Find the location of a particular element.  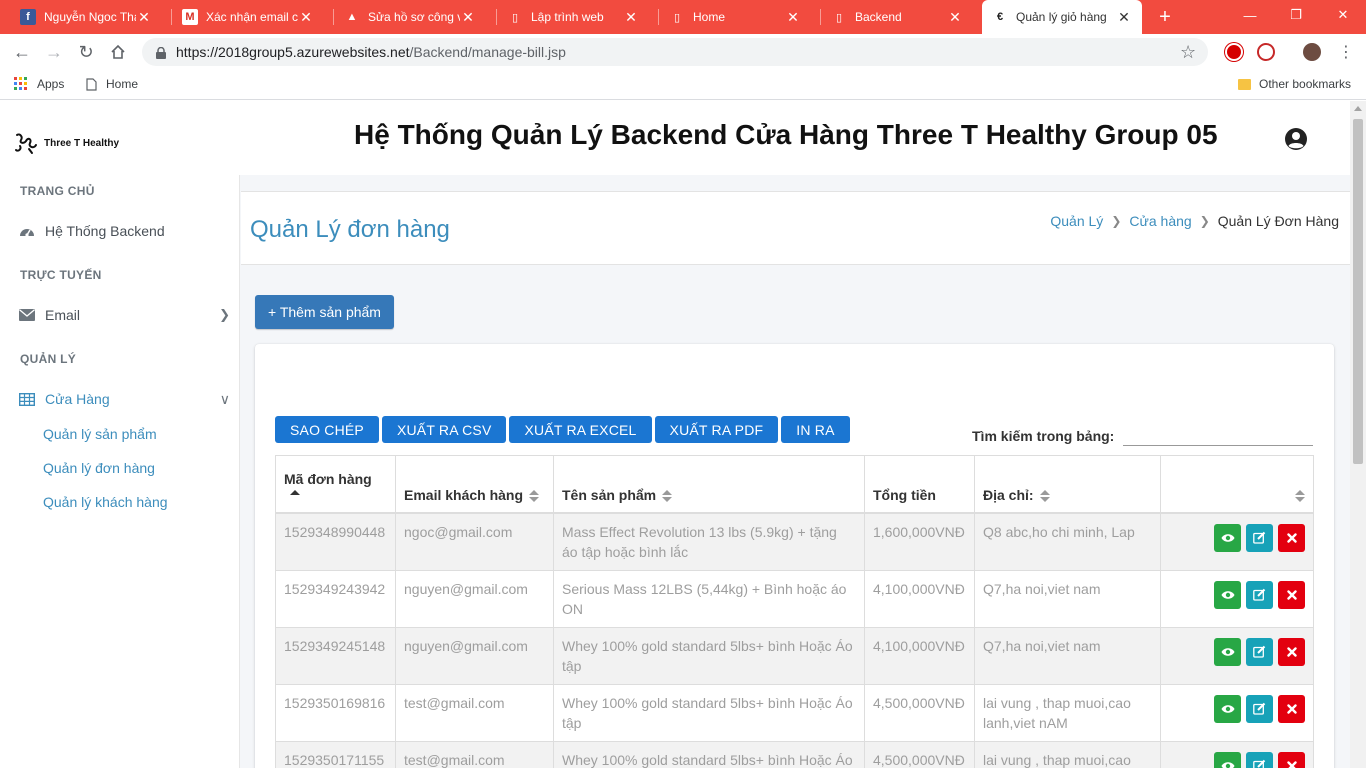

tab-title: Quản lý giỏ hàng is located at coordinates (1061, 17).